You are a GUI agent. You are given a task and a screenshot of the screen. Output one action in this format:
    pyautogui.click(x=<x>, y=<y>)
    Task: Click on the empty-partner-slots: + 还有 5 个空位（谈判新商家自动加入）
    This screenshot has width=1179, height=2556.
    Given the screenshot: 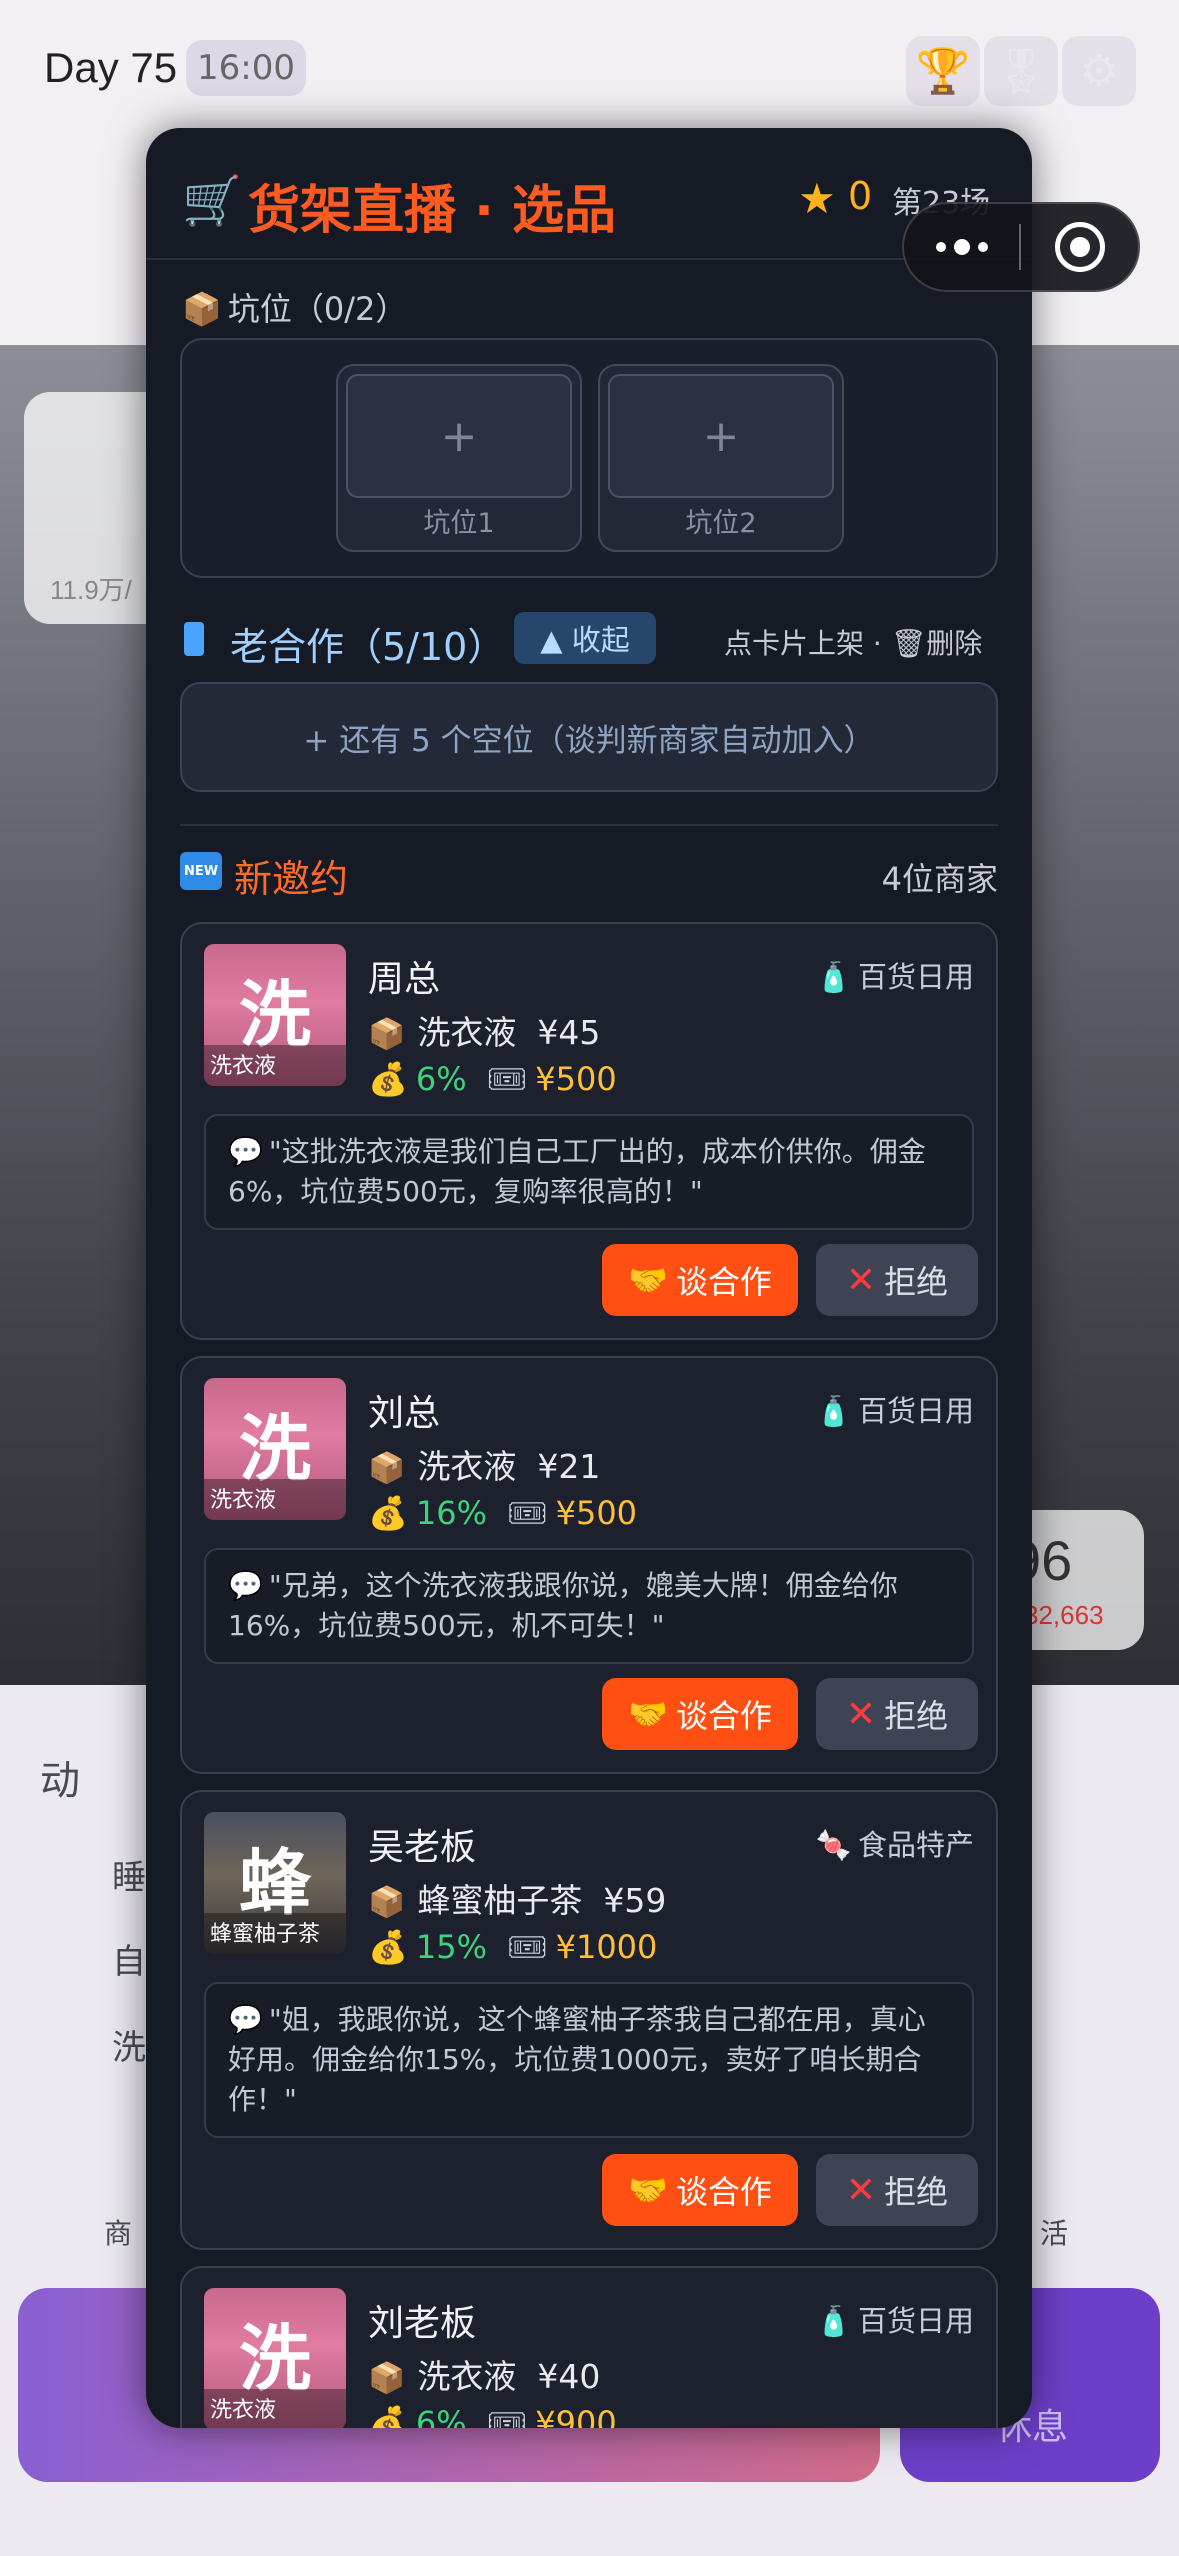 What is the action you would take?
    pyautogui.click(x=589, y=737)
    